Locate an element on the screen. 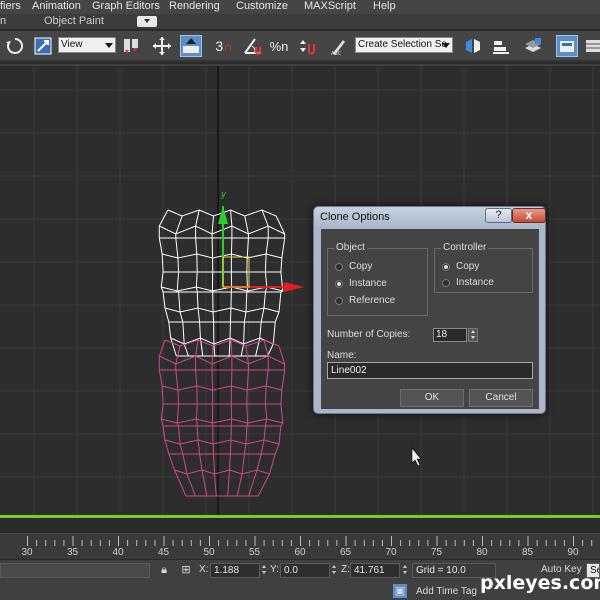 The height and width of the screenshot is (600, 600). dialog-title: Clone Options is located at coordinates (355, 217).